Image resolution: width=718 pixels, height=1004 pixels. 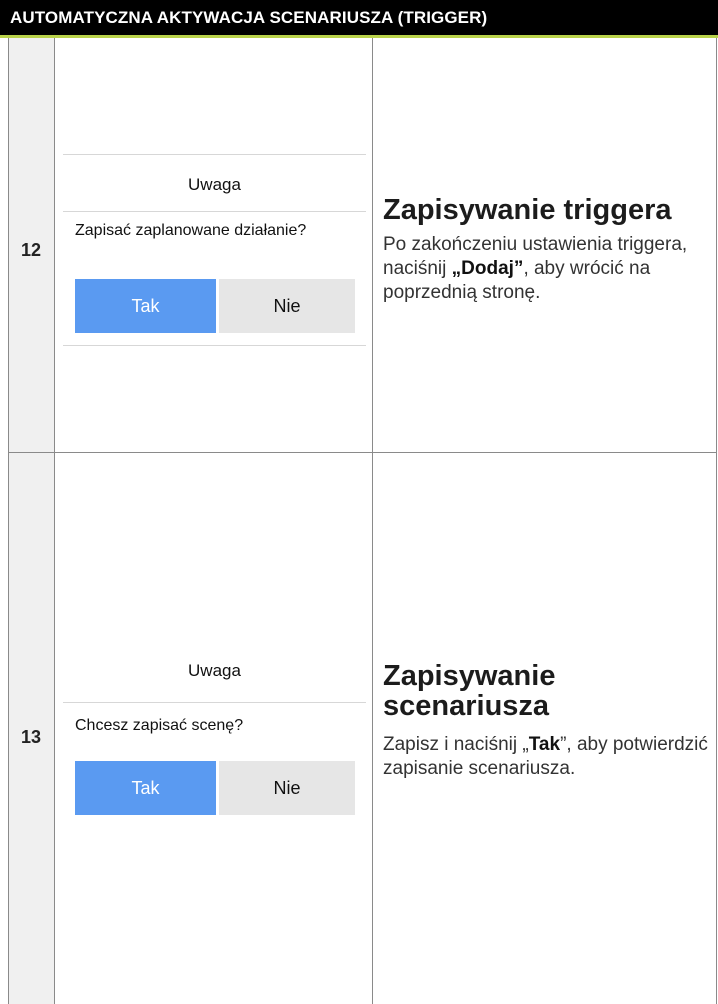 I want to click on dialog-message: Zapisać zaplanowane działanie?, so click(x=191, y=230).